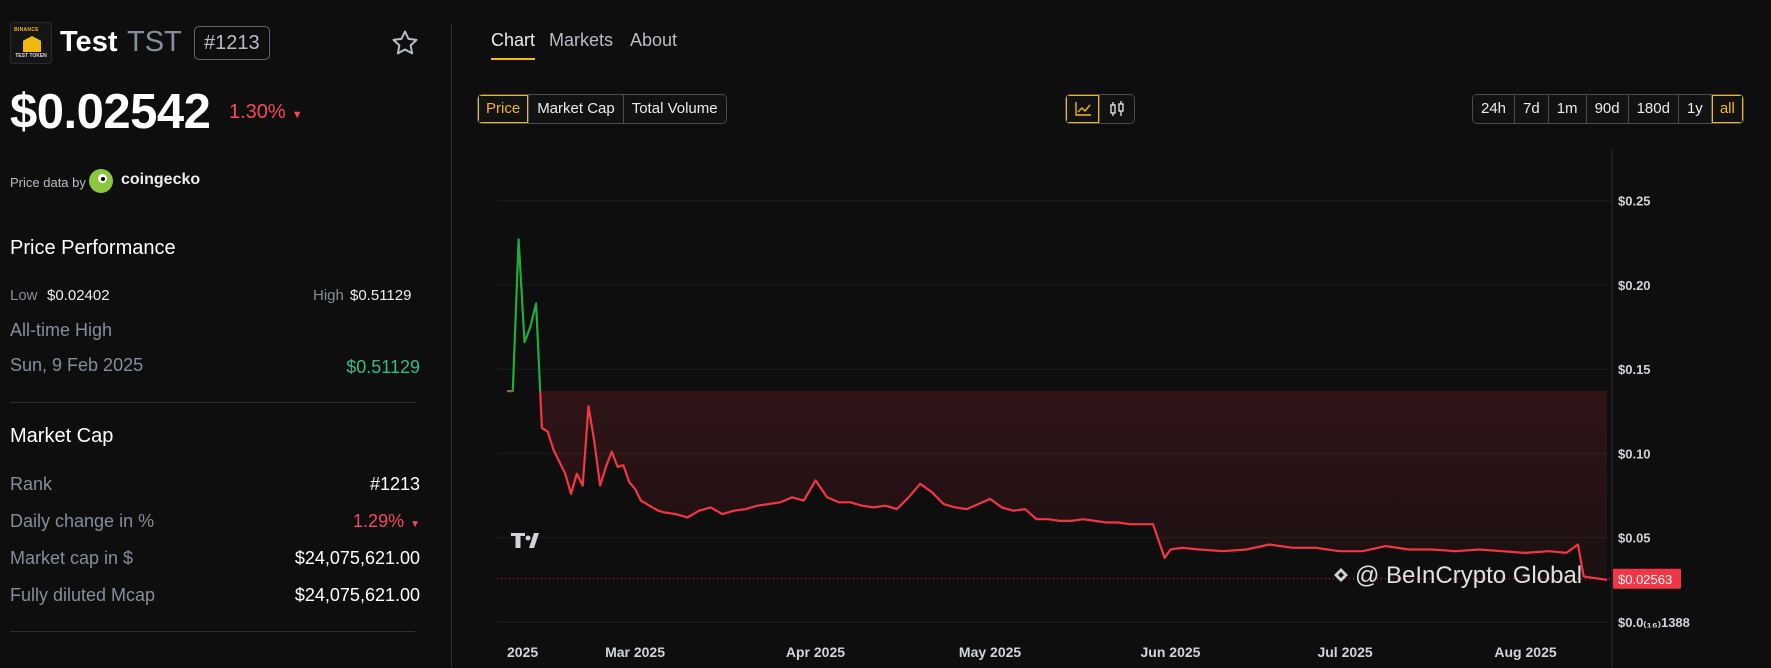  I want to click on tab-markets: Markets, so click(581, 40).